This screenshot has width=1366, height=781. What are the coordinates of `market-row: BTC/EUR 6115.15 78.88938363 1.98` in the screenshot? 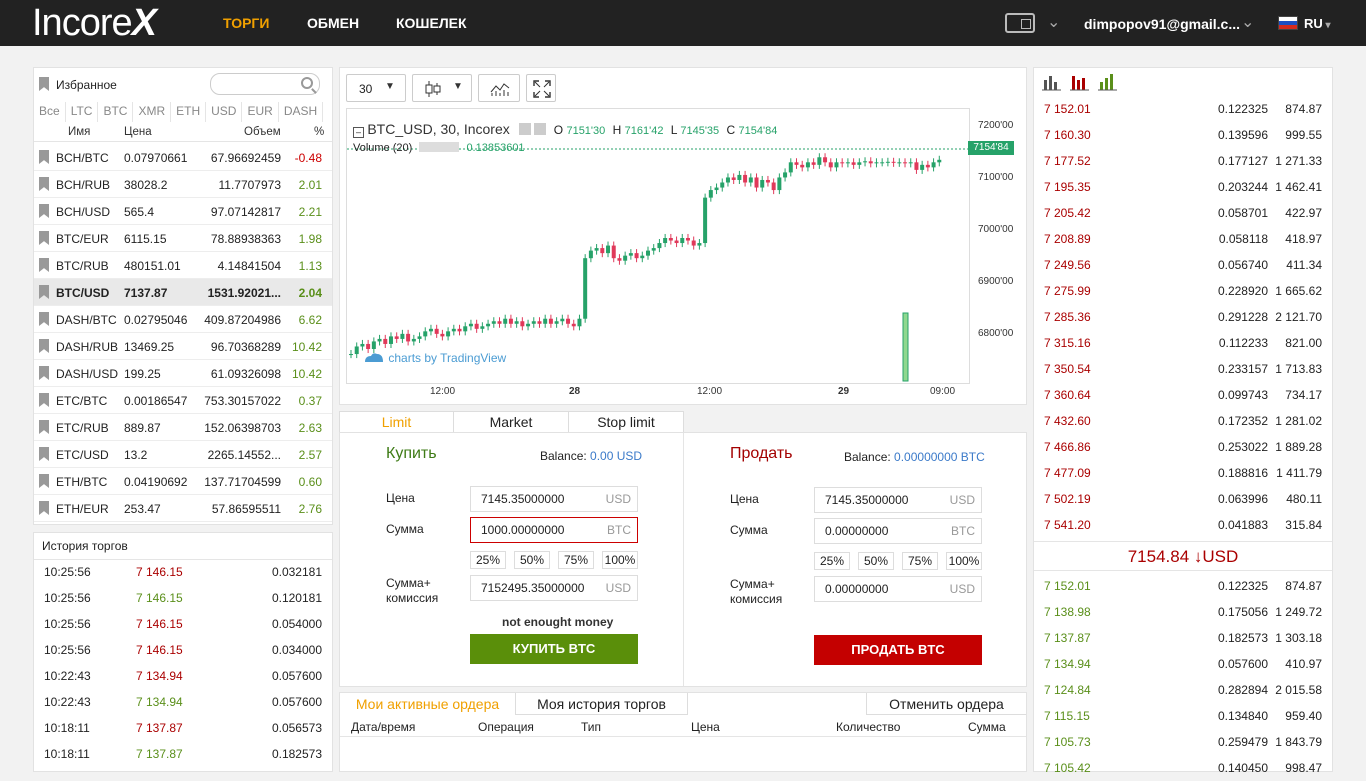 It's located at (183, 238).